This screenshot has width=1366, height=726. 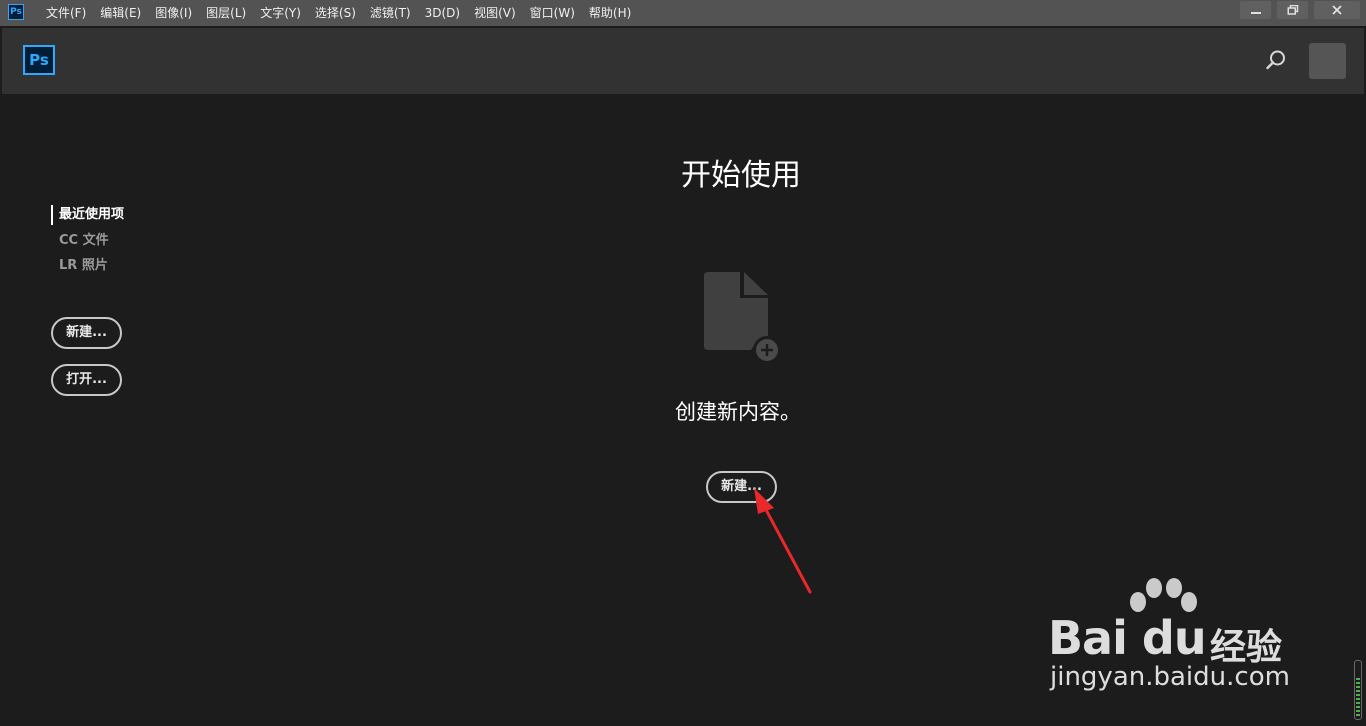 What do you see at coordinates (1358, 698) in the screenshot?
I see `scroll-indicator-fill` at bounding box center [1358, 698].